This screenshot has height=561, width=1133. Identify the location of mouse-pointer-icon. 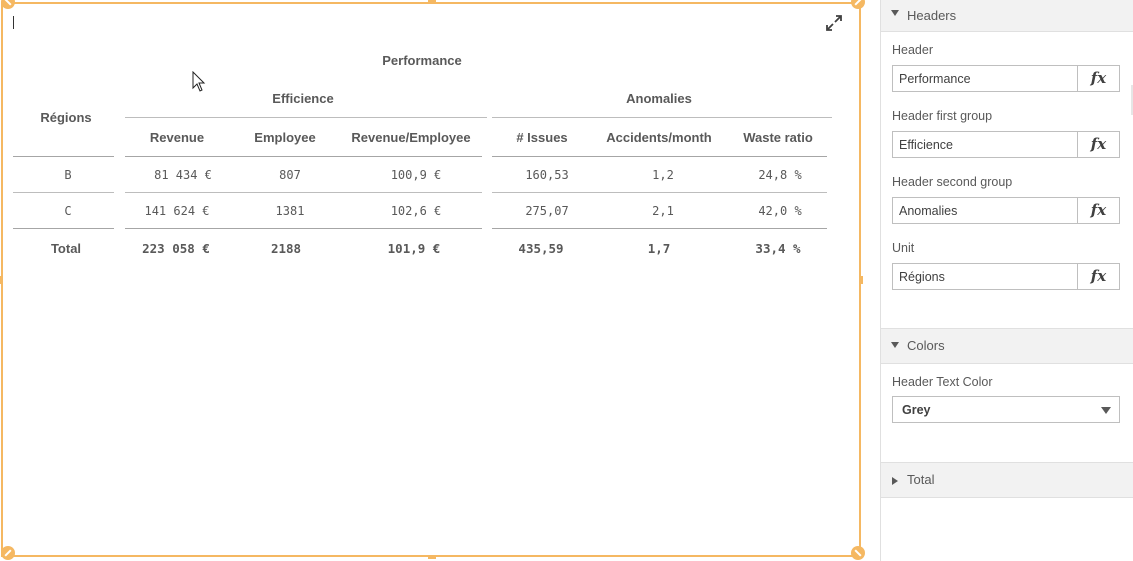
(199, 81).